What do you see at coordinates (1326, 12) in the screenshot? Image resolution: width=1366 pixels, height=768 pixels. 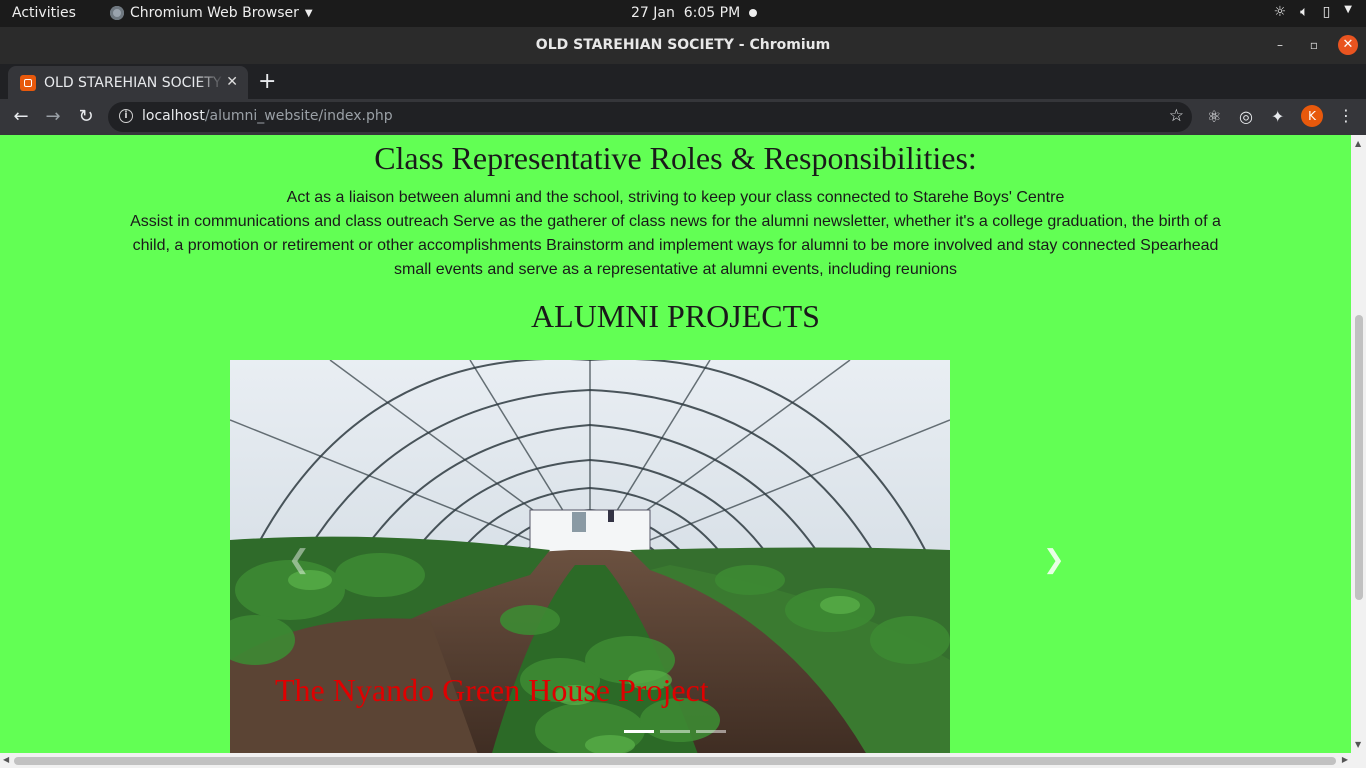 I see `battery-icon: ▯` at bounding box center [1326, 12].